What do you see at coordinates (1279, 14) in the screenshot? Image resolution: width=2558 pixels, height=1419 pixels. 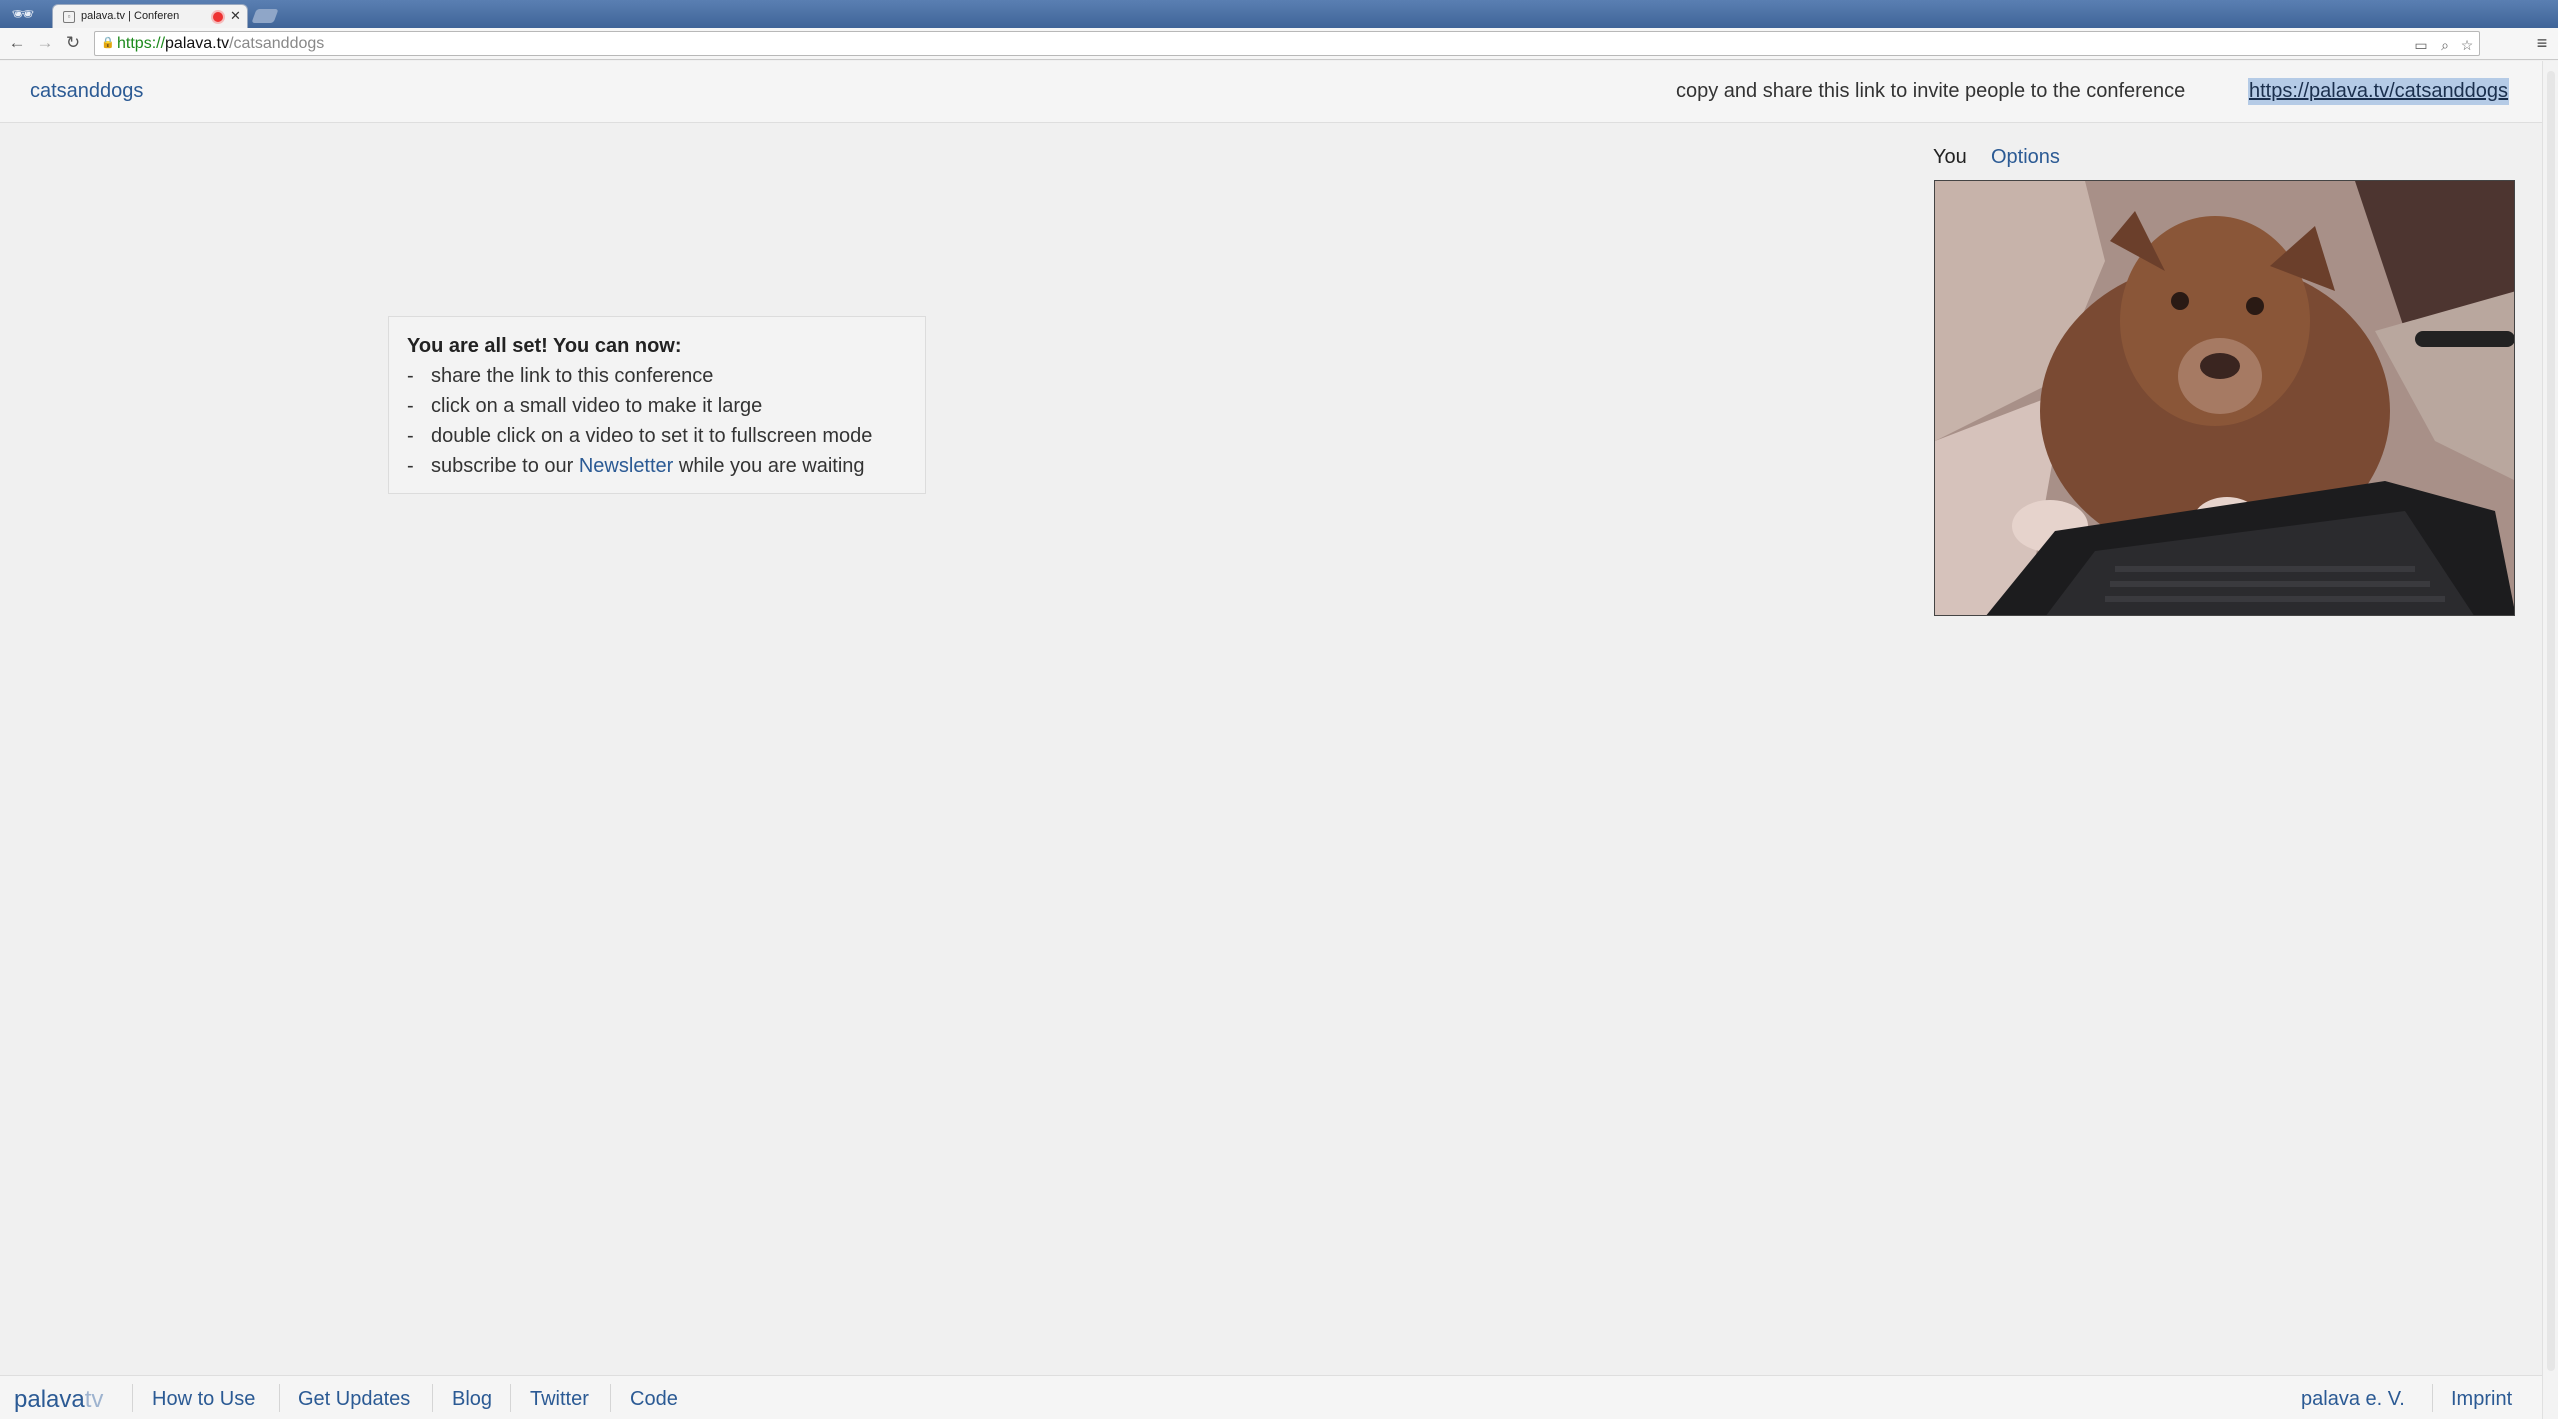 I see `browser-tabbar: 🕶 ▫ palava.tv | Conferen ✕` at bounding box center [1279, 14].